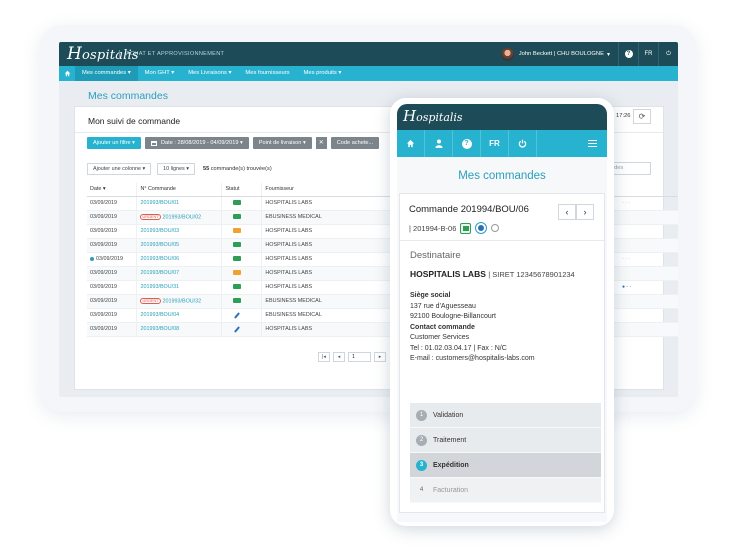 Image resolution: width=750 pixels, height=550 pixels. Describe the element at coordinates (159, 287) in the screenshot. I see `order-link: 201993/BOU/31` at that location.